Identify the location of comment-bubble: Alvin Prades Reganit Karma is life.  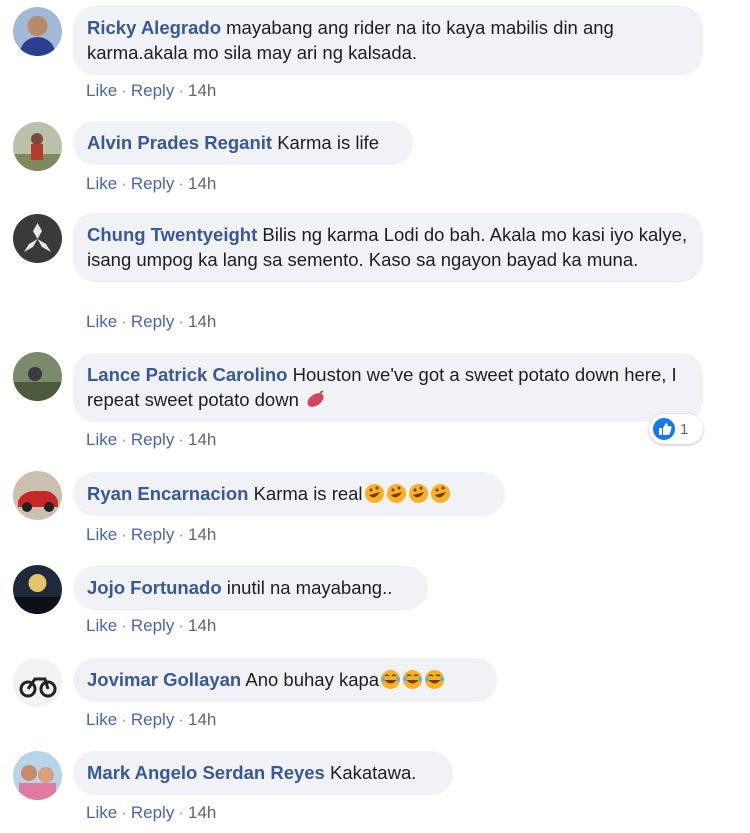
(243, 143).